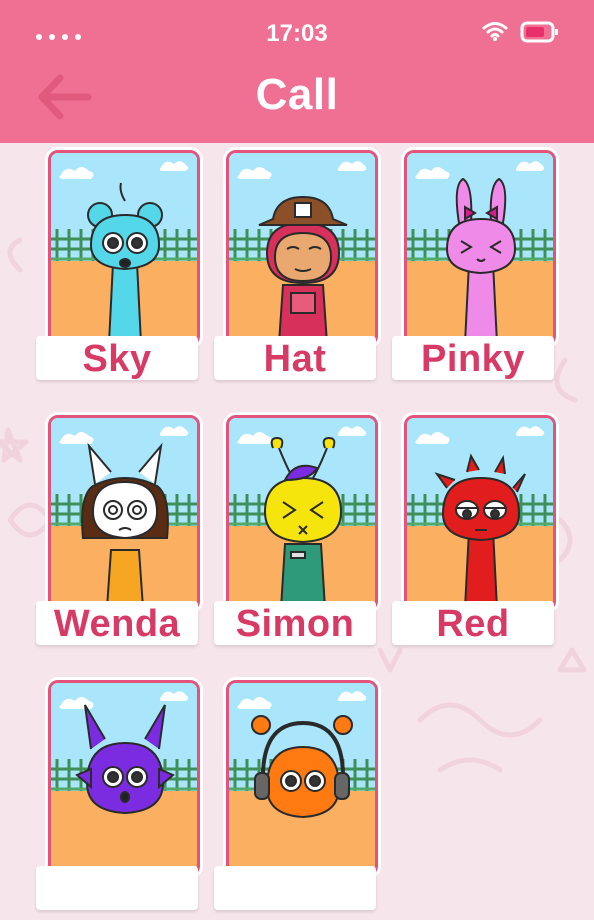 The image size is (594, 920). Describe the element at coordinates (473, 358) in the screenshot. I see `character-name: Pinky` at that location.